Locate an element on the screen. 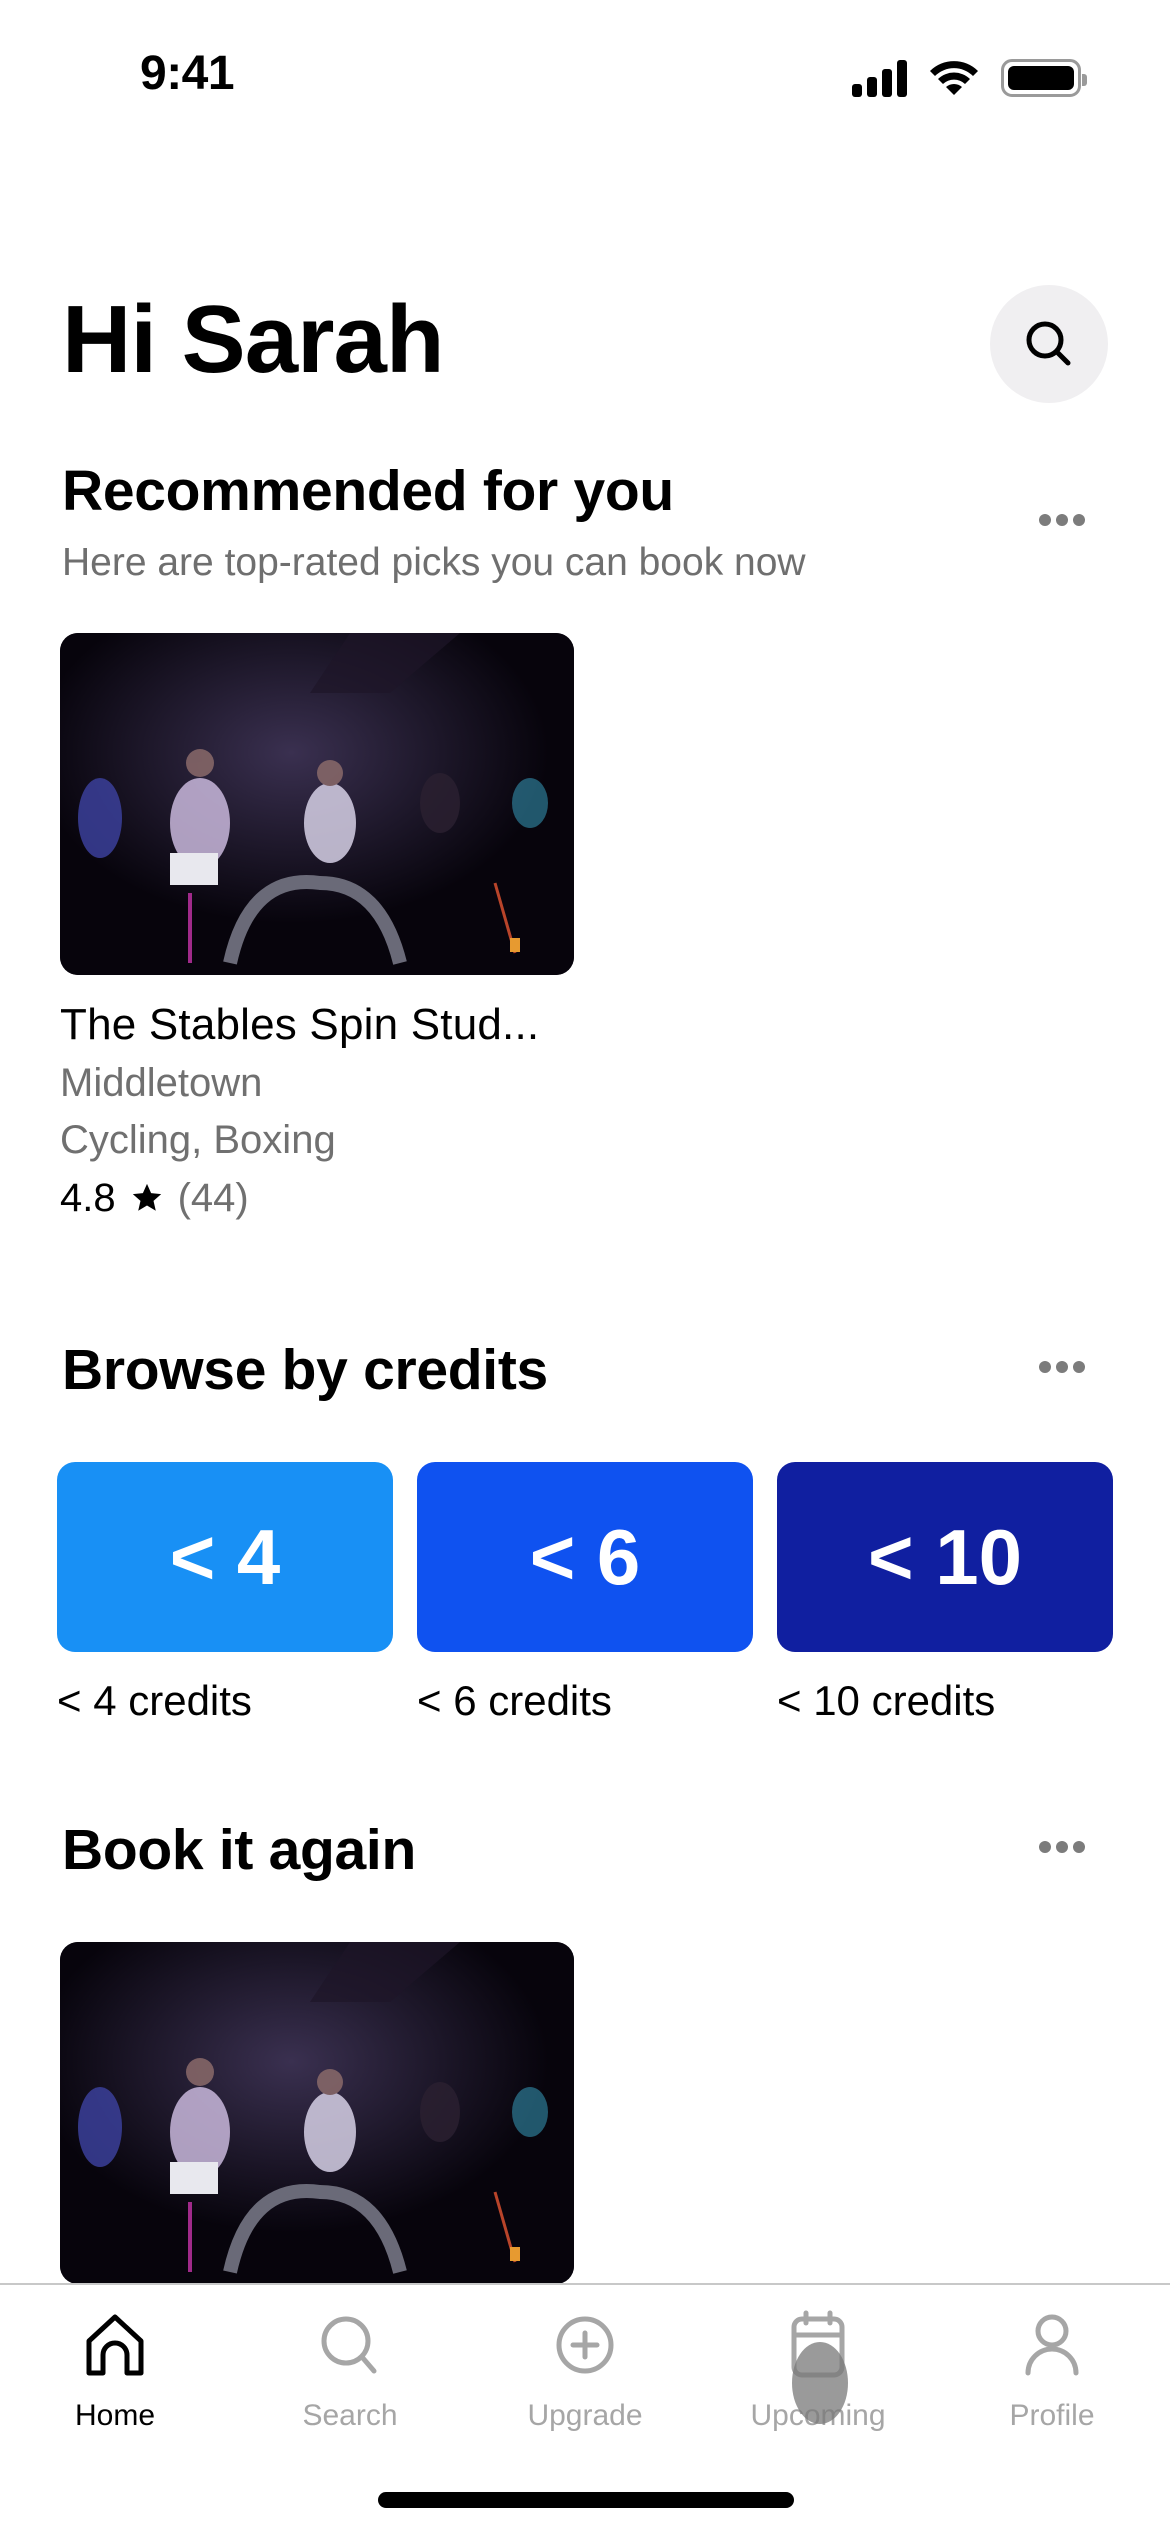 The width and height of the screenshot is (1170, 2532). plus-circle-icon is located at coordinates (585, 2345).